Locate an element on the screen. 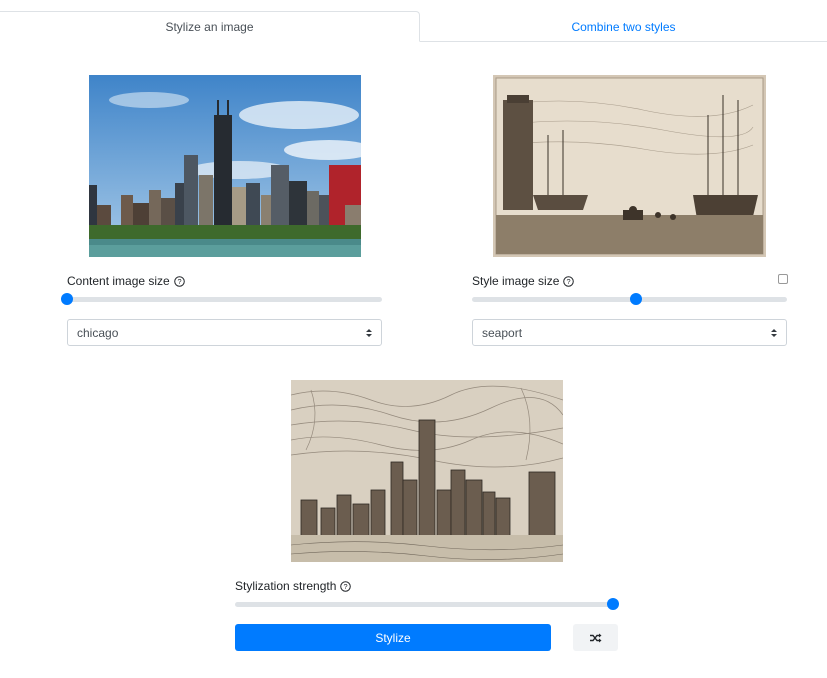 Image resolution: width=827 pixels, height=678 pixels. stylization-strength-slider is located at coordinates (427, 604).